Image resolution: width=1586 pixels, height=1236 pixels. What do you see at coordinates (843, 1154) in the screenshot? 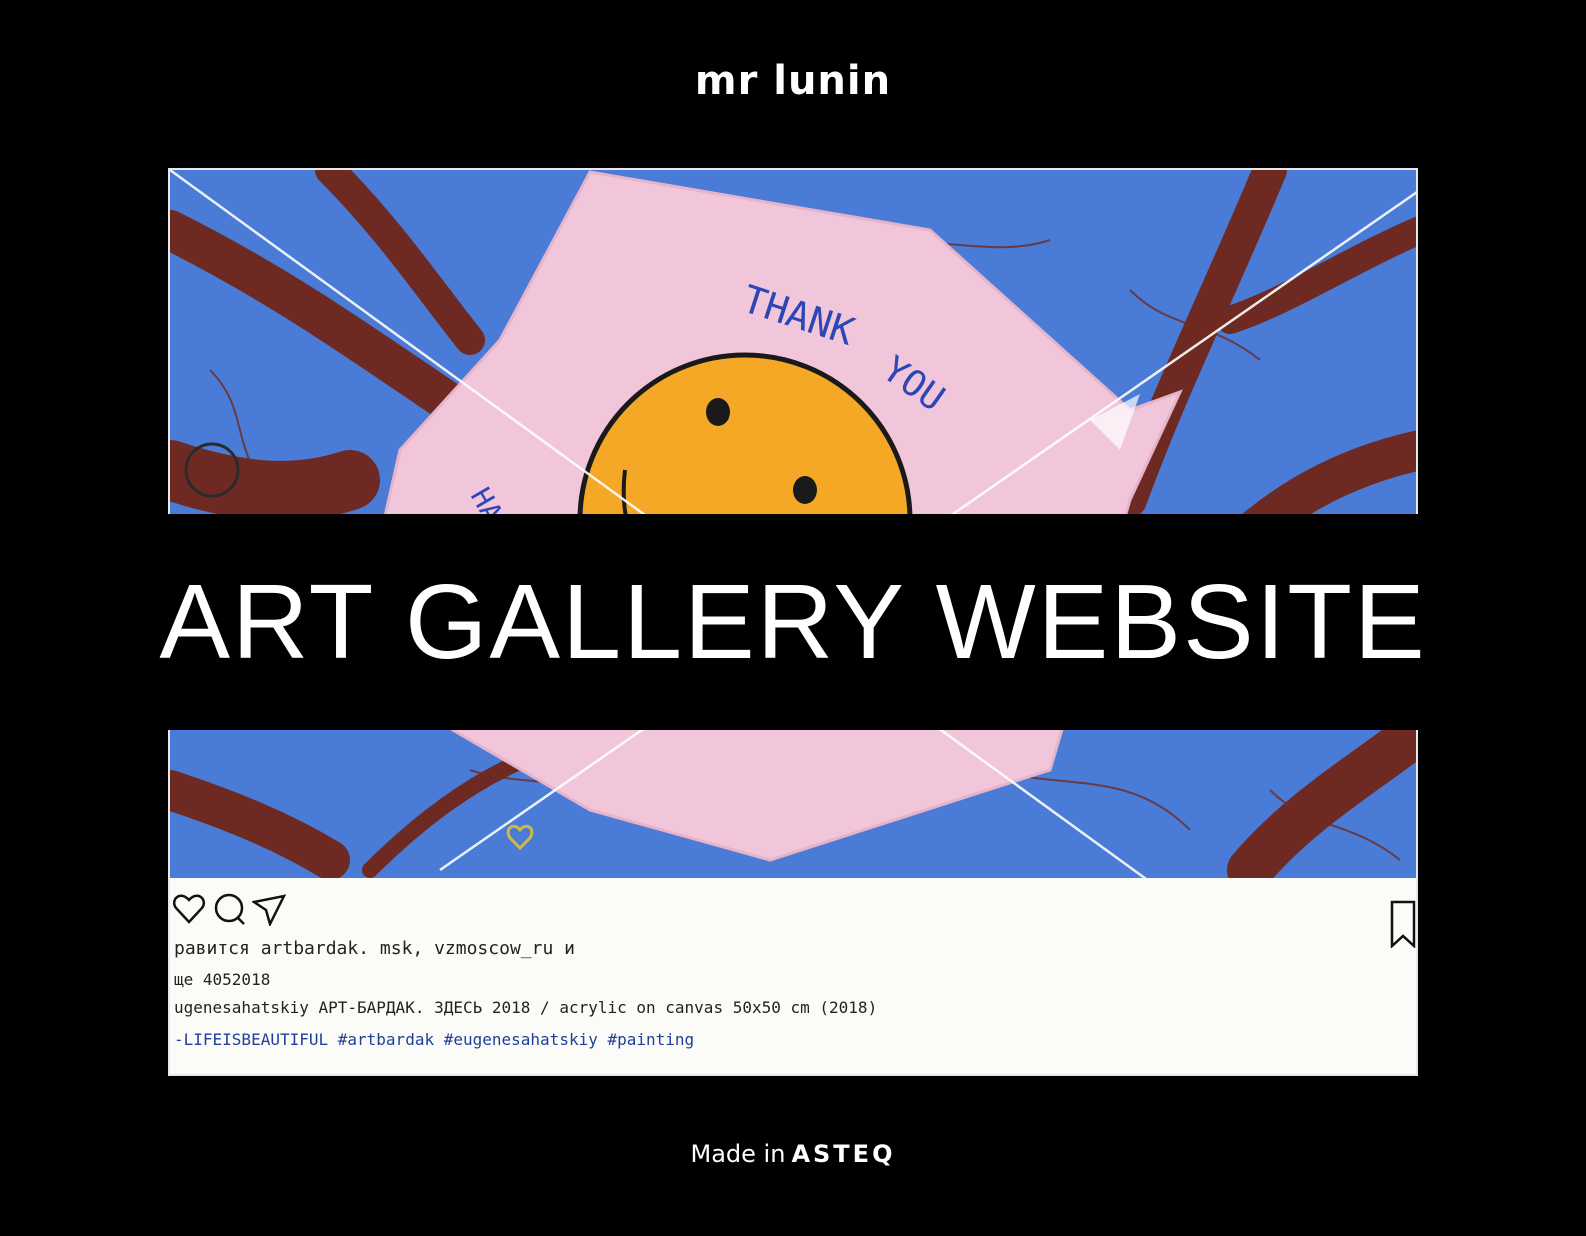
I see `asteq-logo: ASTEQ` at bounding box center [843, 1154].